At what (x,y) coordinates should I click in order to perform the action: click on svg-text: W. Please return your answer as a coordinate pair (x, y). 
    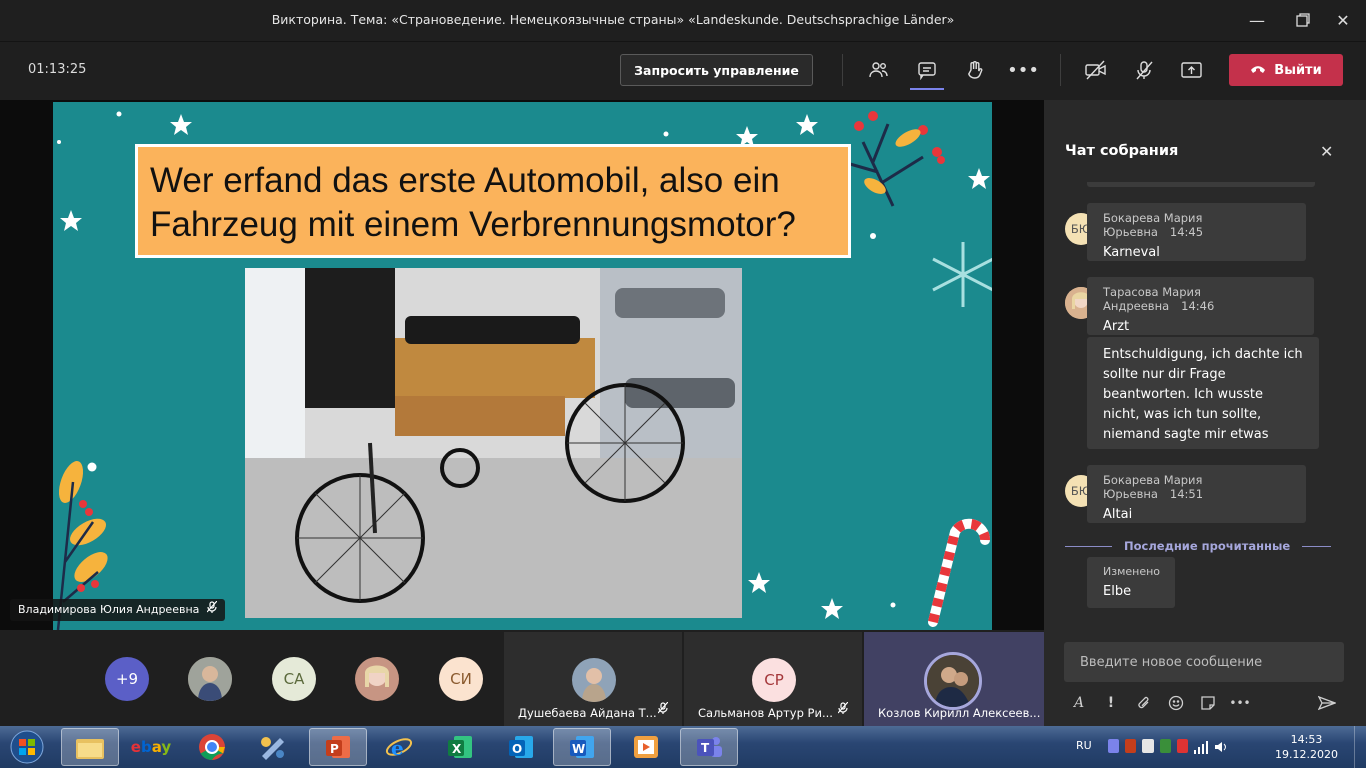
    Looking at the image, I should click on (578, 749).